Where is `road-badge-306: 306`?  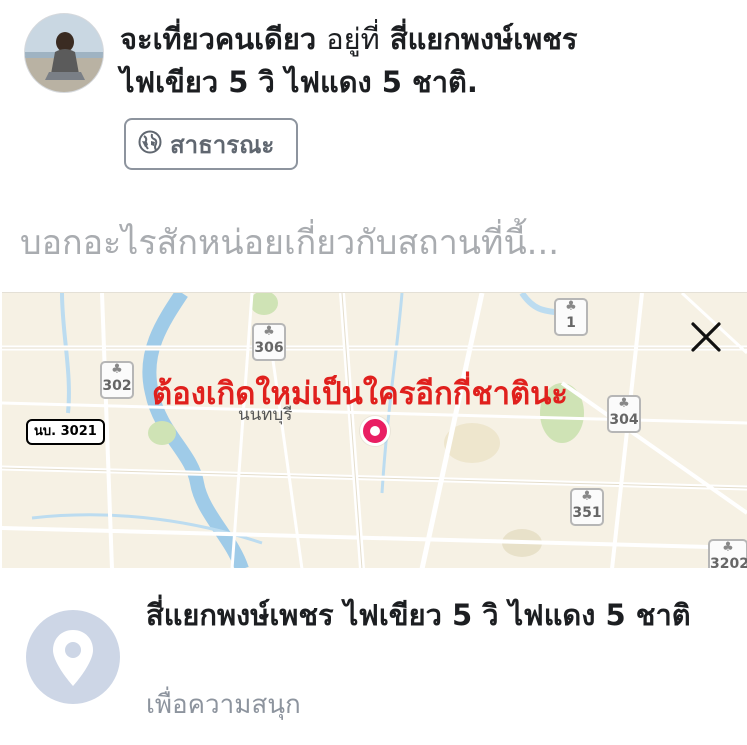
road-badge-306: 306 is located at coordinates (269, 342).